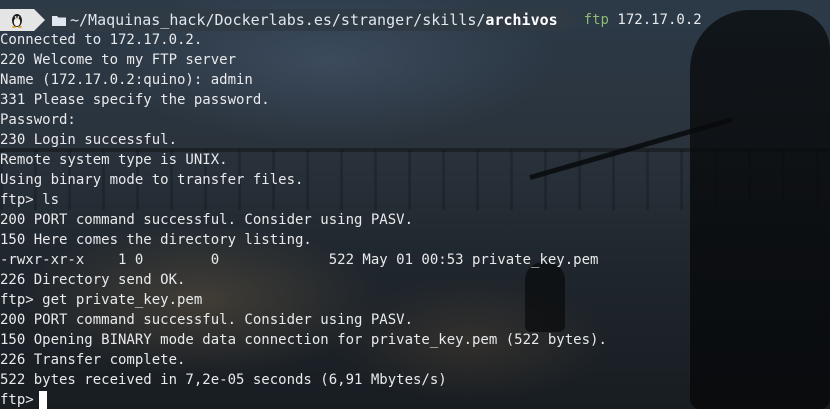 The image size is (830, 409). What do you see at coordinates (659, 20) in the screenshot?
I see `command-argument: 172.17.0.2` at bounding box center [659, 20].